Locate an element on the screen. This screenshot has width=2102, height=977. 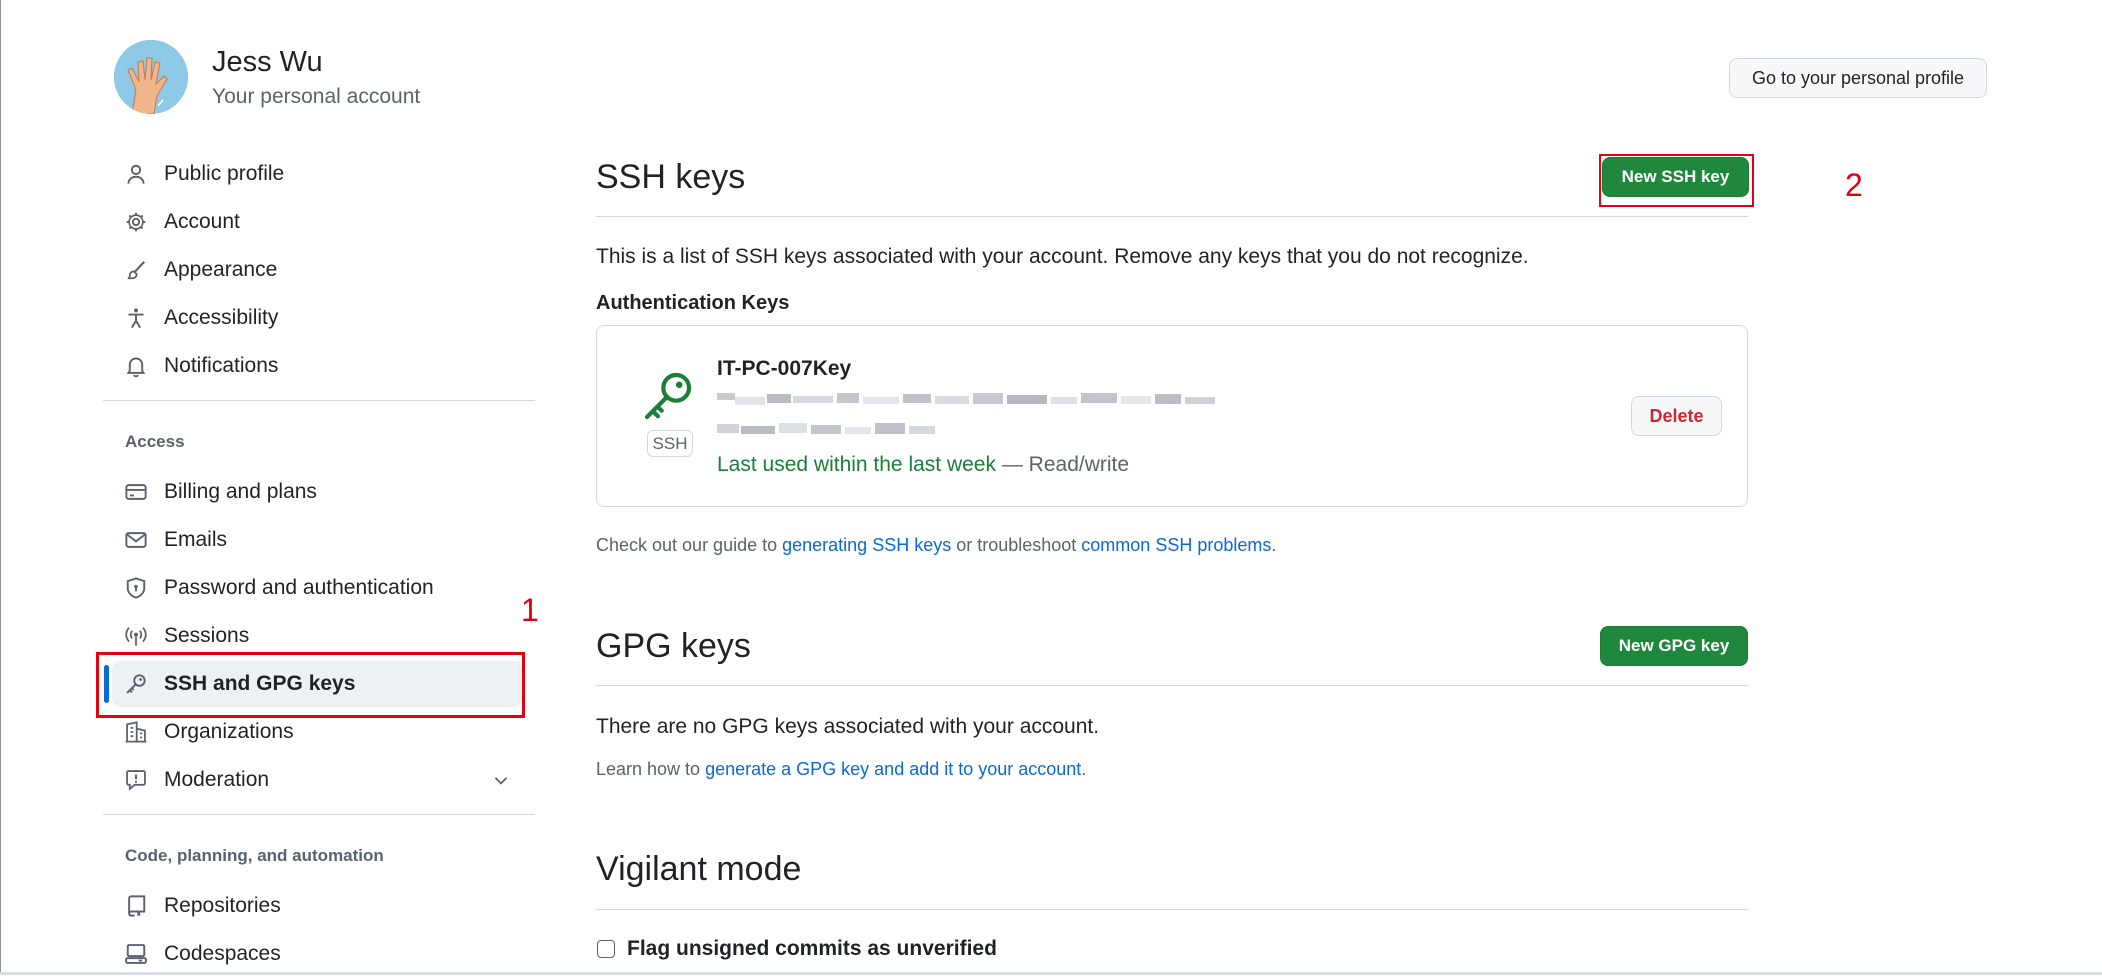
sidebar-item-billing: Billing and plans is located at coordinates (317, 492).